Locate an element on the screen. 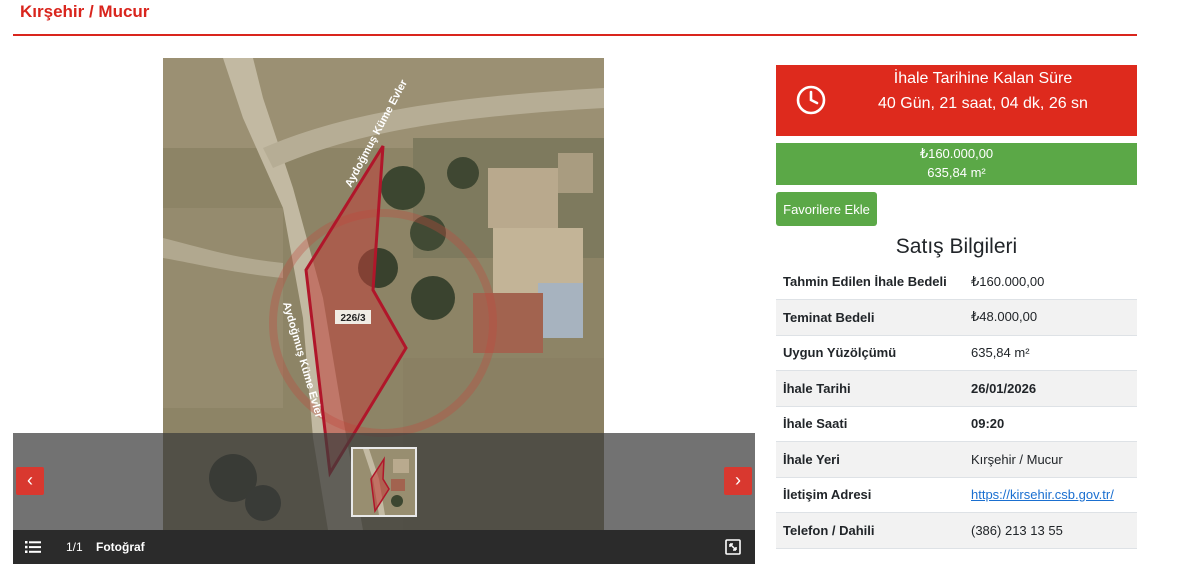  row-label: İhale Saati is located at coordinates (870, 424).